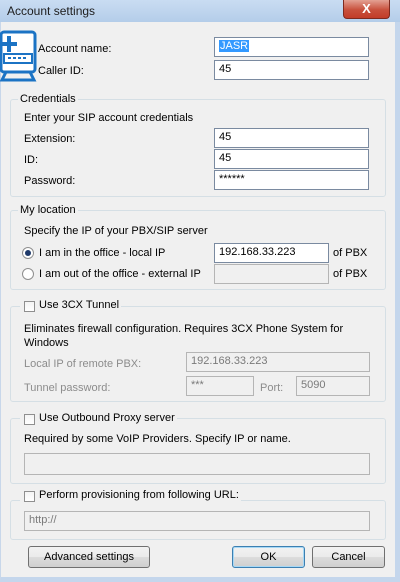 This screenshot has width=400, height=582. Describe the element at coordinates (271, 274) in the screenshot. I see `external-ip-input` at that location.